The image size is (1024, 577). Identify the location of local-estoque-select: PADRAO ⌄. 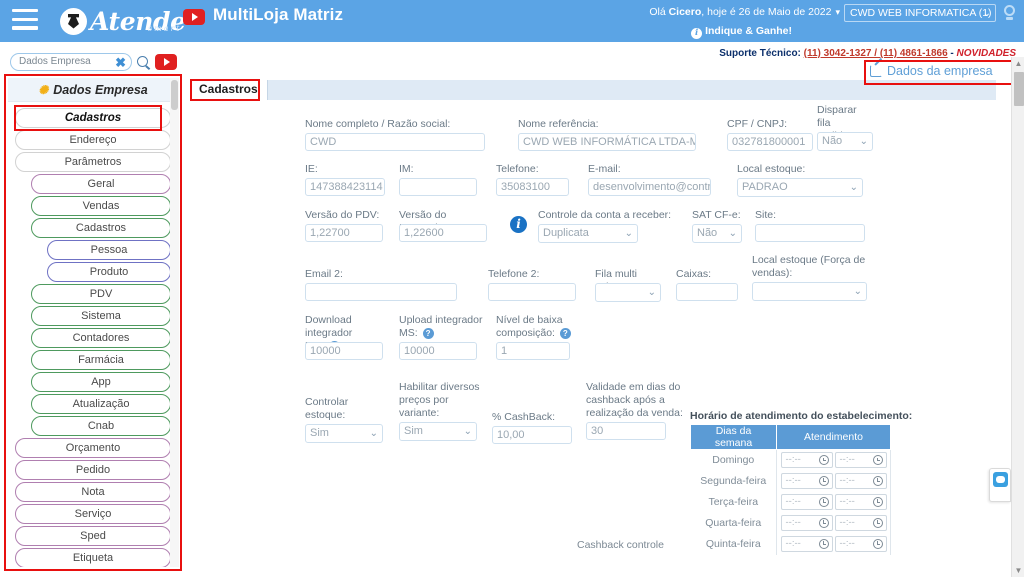
(800, 187).